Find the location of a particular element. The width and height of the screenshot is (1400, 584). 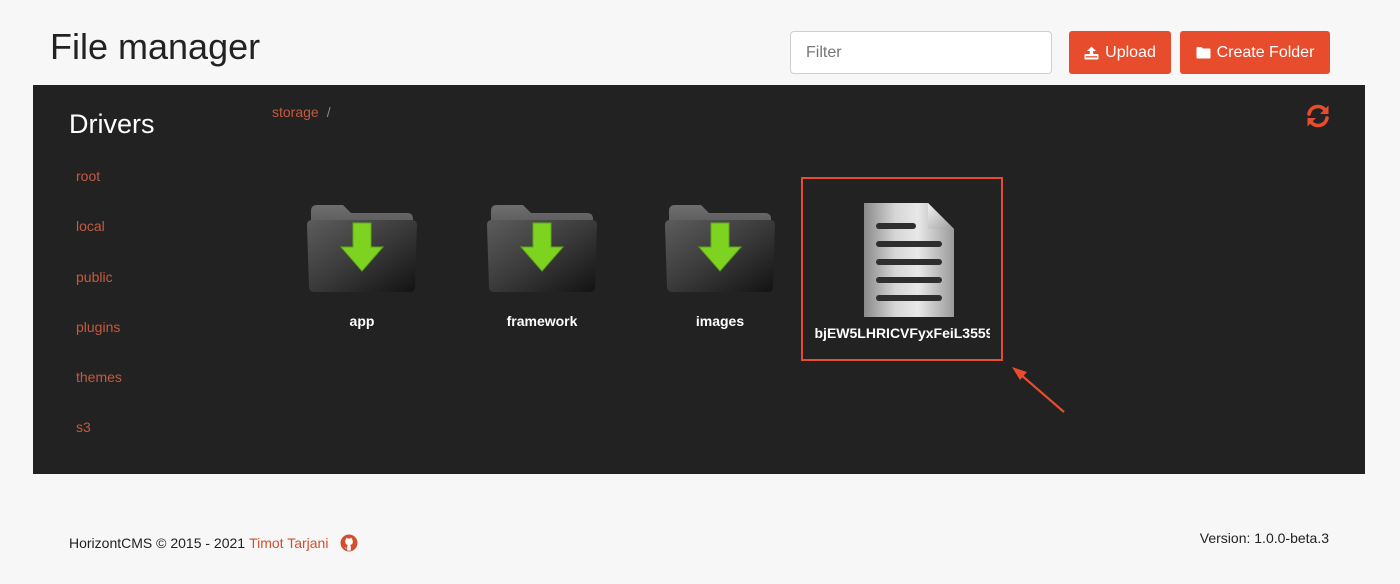

driver-item-public: public is located at coordinates (99, 294).